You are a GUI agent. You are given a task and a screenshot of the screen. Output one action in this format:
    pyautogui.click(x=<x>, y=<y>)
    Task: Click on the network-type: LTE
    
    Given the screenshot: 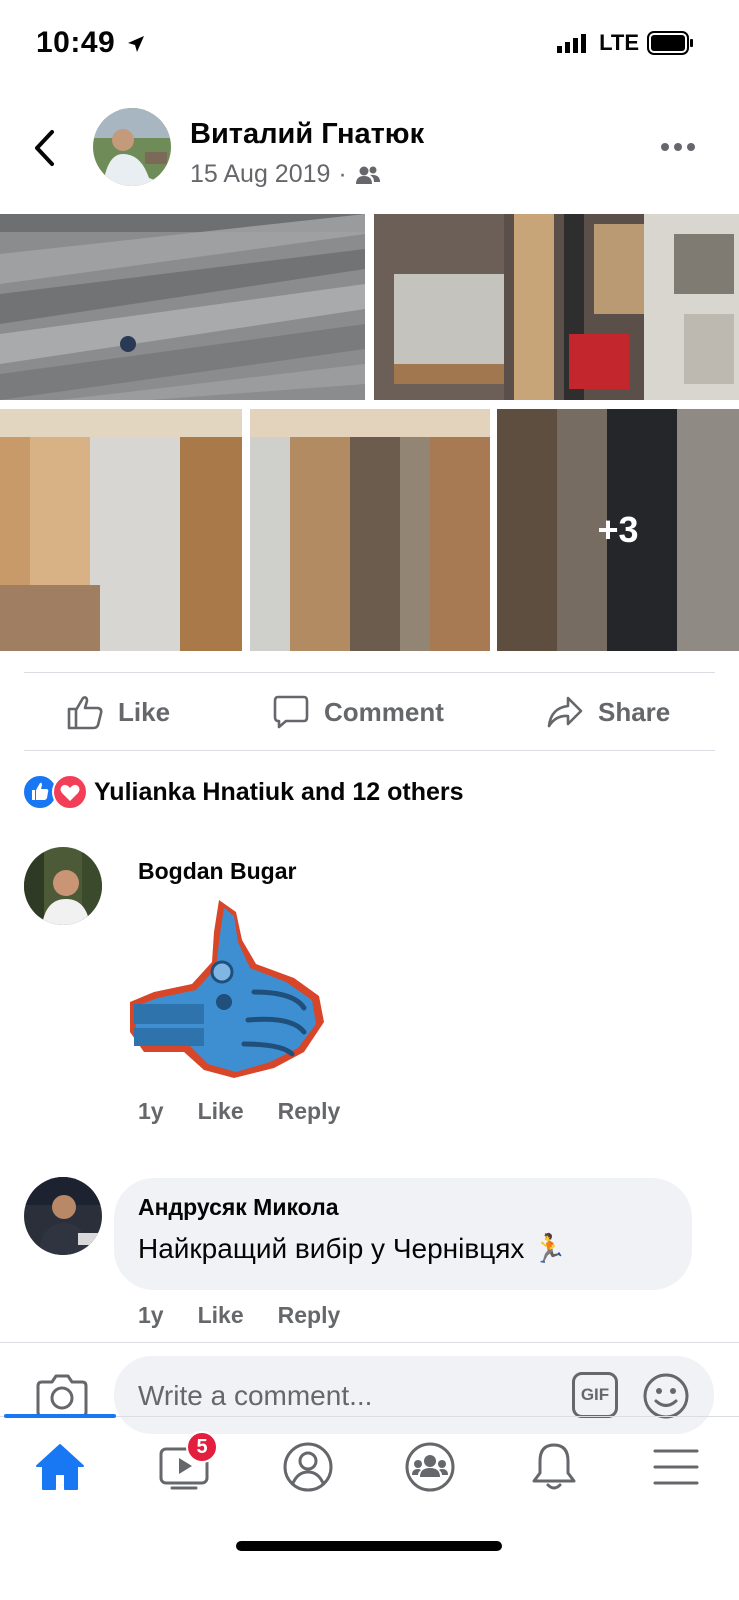 What is the action you would take?
    pyautogui.click(x=619, y=42)
    